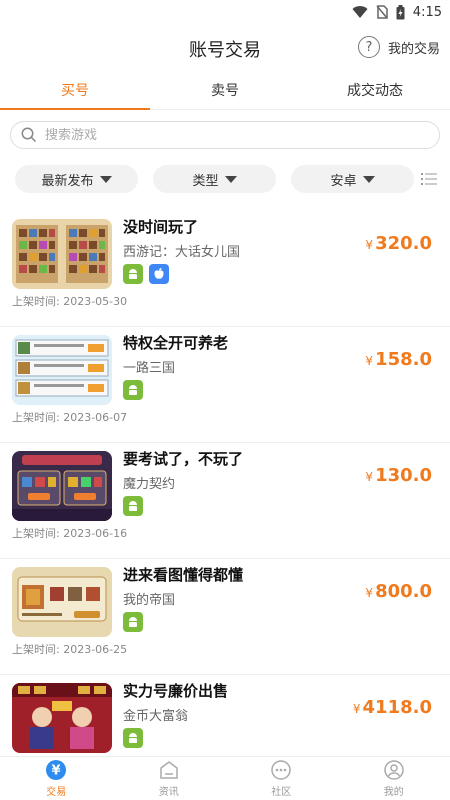 This screenshot has width=450, height=800. I want to click on news-icon, so click(169, 770).